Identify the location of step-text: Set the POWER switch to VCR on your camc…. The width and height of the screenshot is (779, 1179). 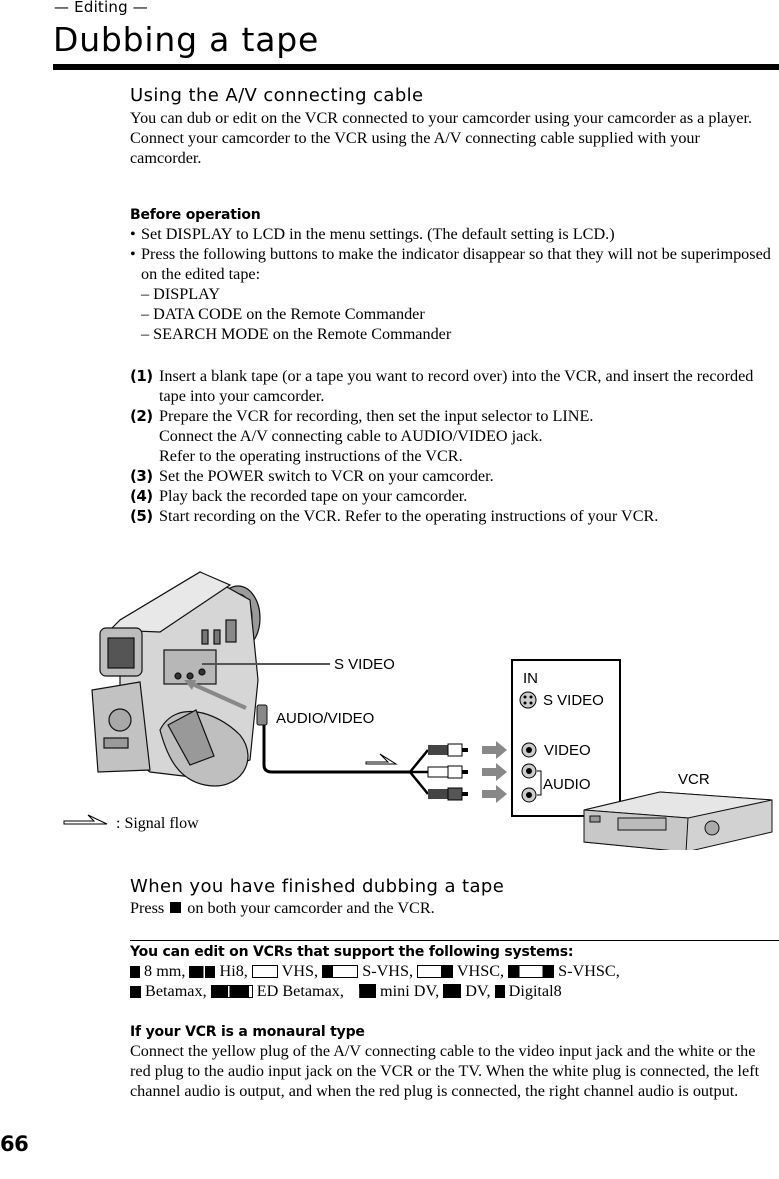
(326, 476).